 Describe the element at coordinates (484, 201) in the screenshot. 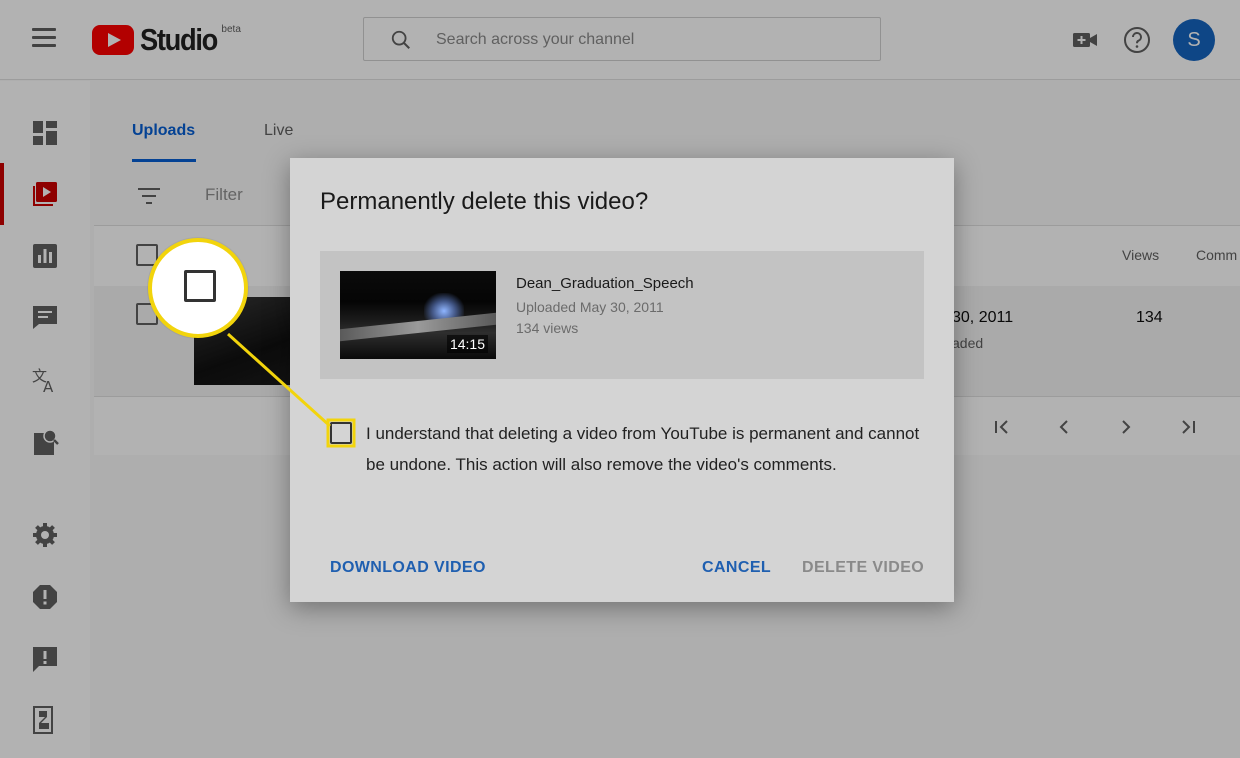

I see `dialog-title: Permanently delete this video?` at that location.